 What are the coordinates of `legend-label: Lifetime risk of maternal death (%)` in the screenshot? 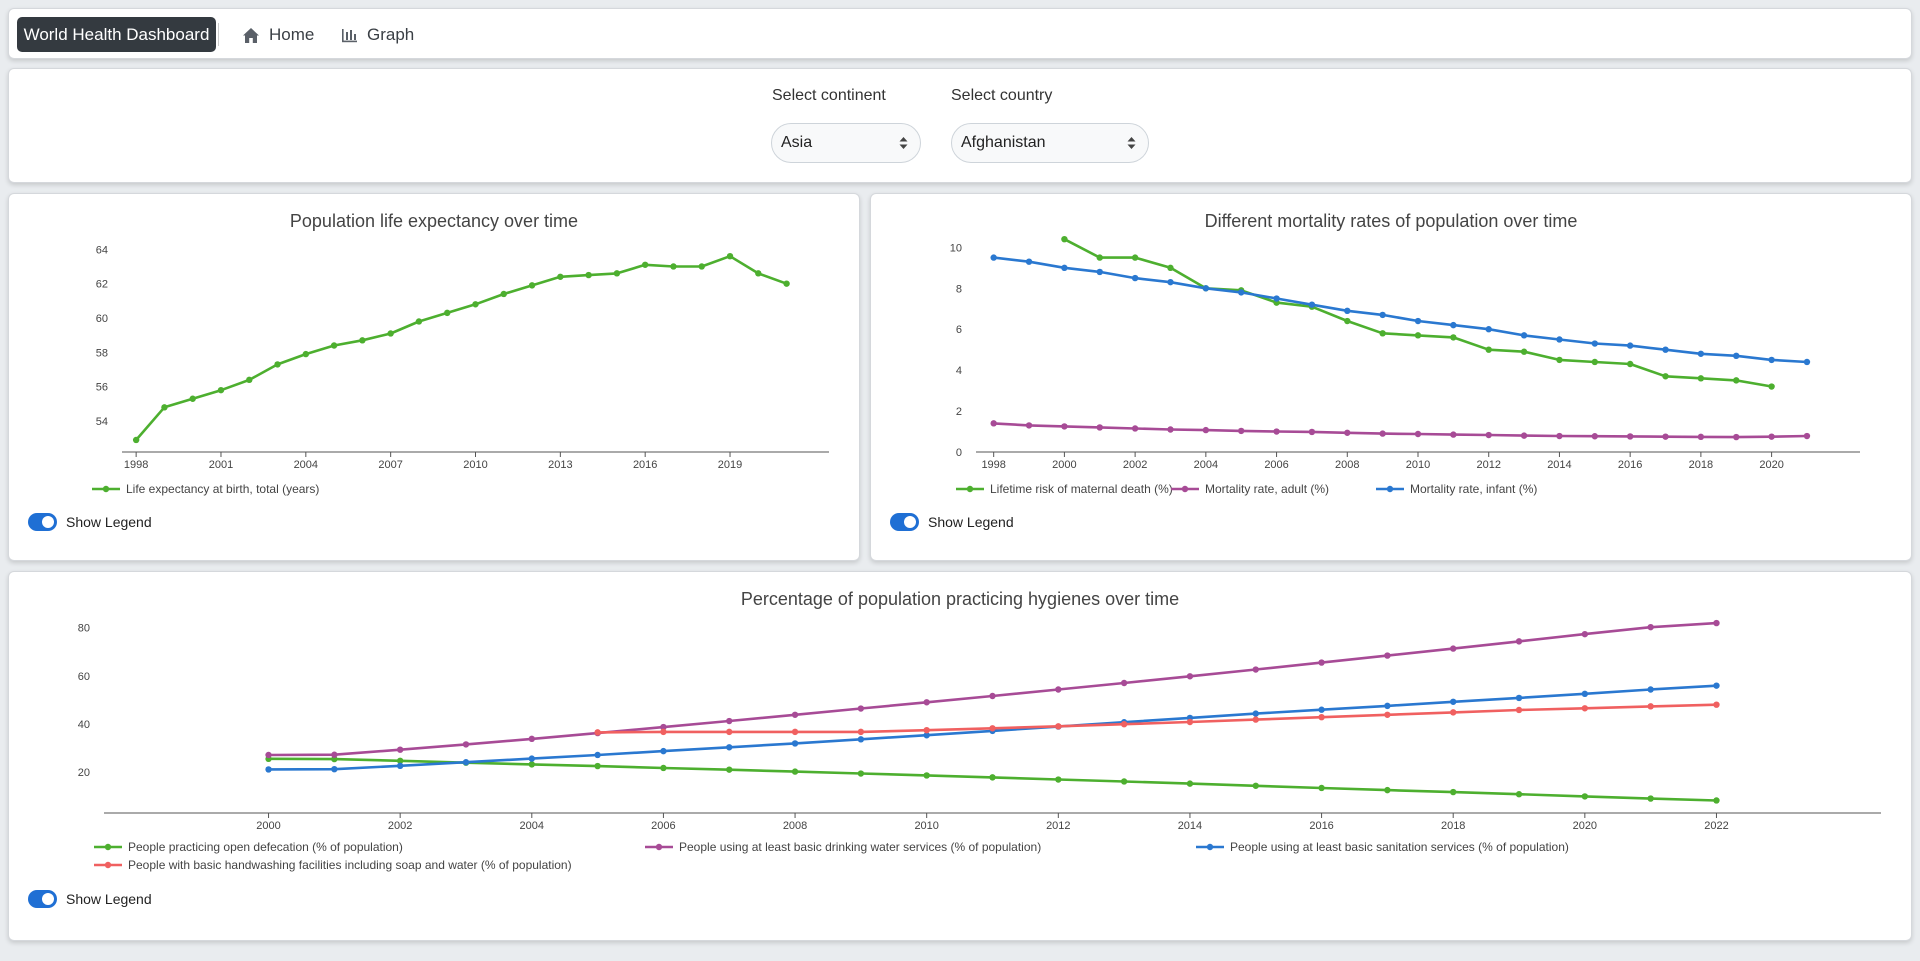 It's located at (1081, 489).